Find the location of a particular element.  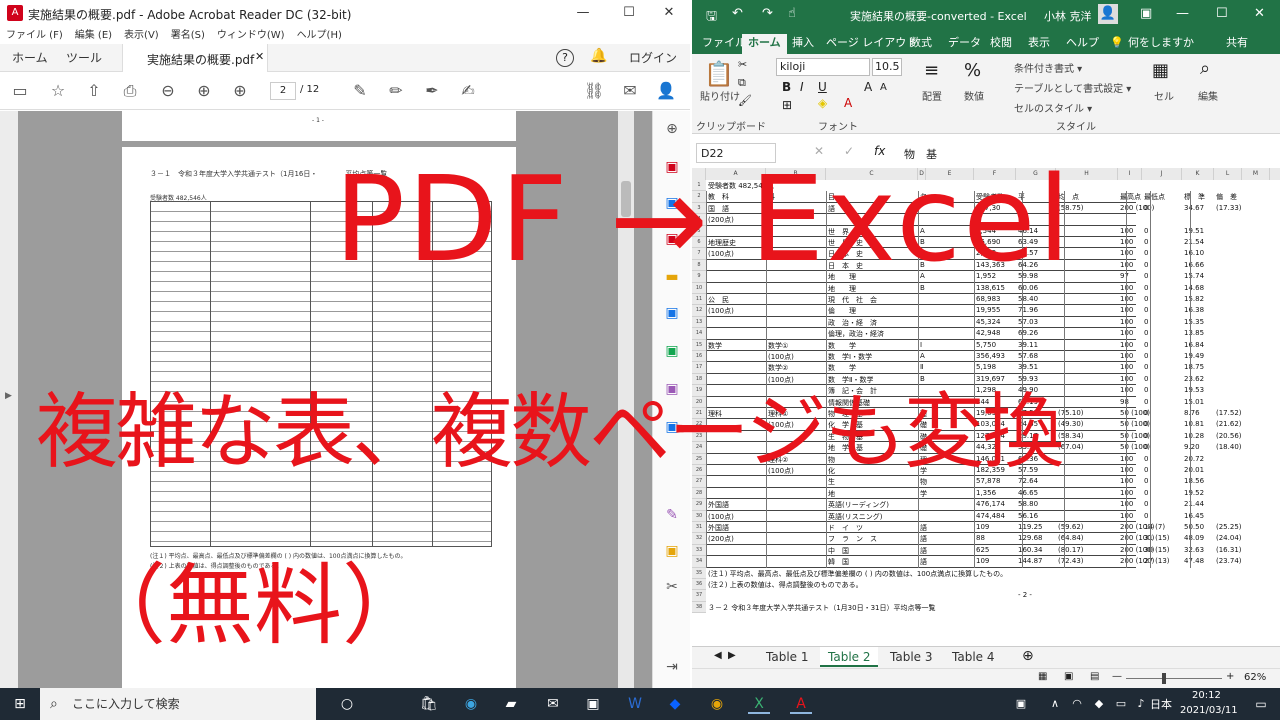

cell: 16.45 is located at coordinates (1194, 516).